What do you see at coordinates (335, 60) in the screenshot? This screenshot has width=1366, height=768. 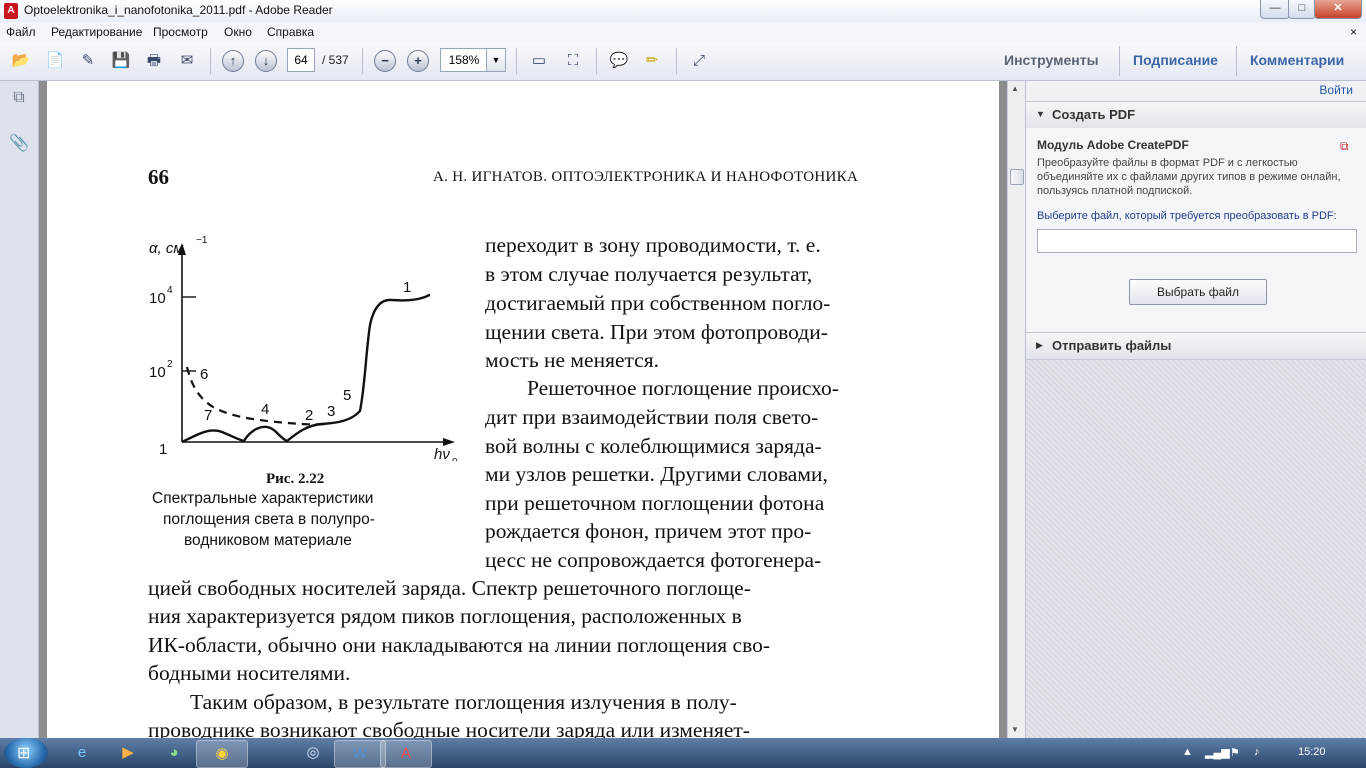 I see `page-total: / 537` at bounding box center [335, 60].